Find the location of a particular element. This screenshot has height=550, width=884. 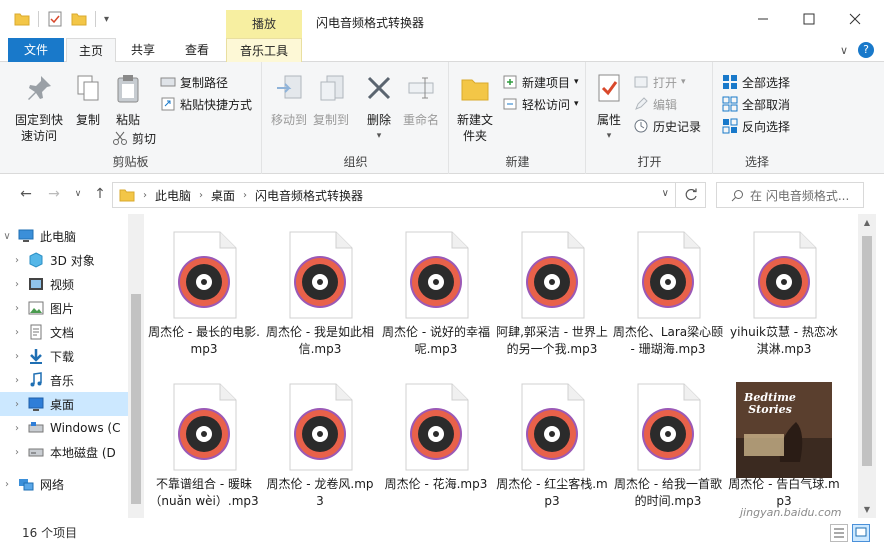

nav-item-music: › 音乐 is located at coordinates (64, 380).